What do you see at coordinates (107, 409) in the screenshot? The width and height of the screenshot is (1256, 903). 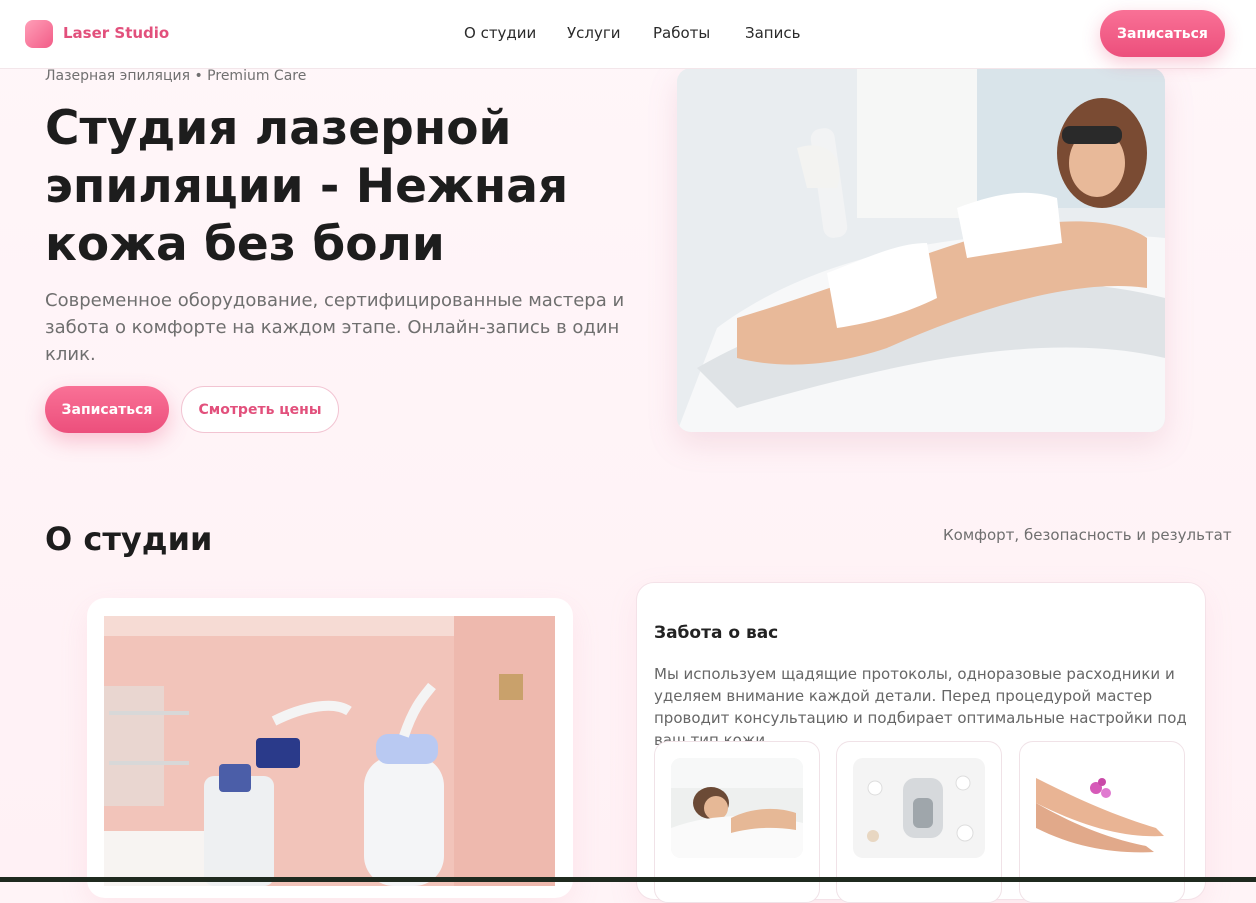 I see `hero-signup-button: Записаться` at bounding box center [107, 409].